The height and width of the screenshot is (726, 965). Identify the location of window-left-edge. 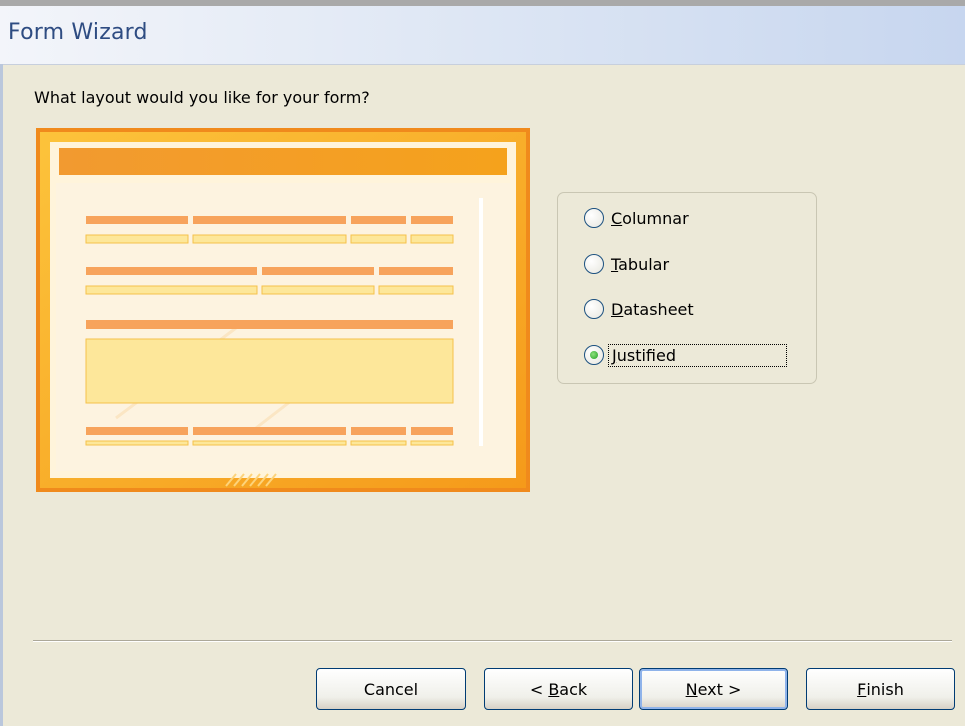
(1, 395).